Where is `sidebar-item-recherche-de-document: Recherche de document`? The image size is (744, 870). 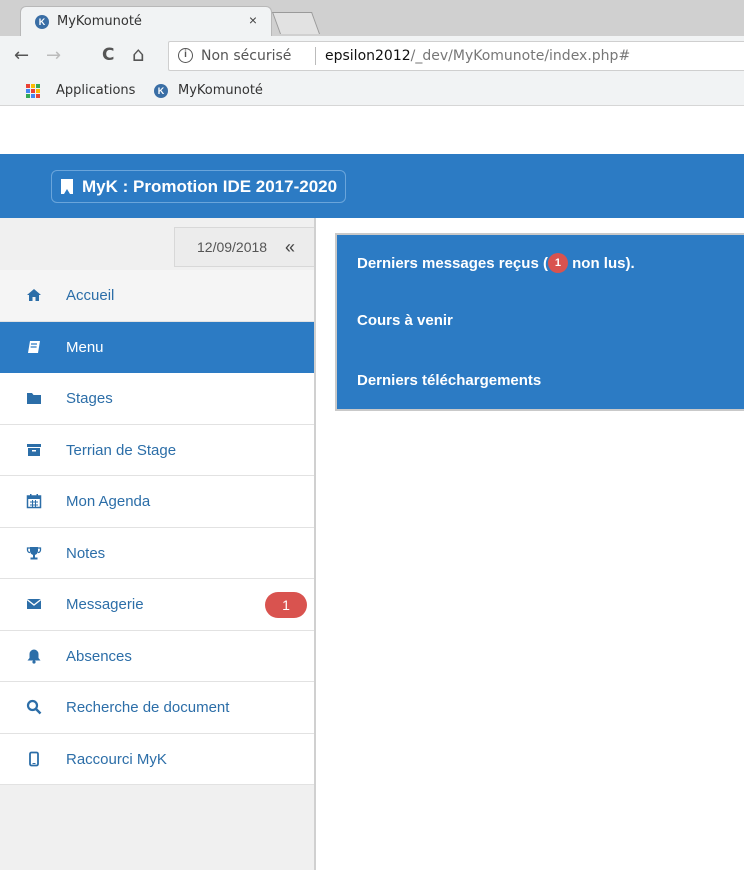
sidebar-item-recherche-de-document: Recherche de document is located at coordinates (157, 708).